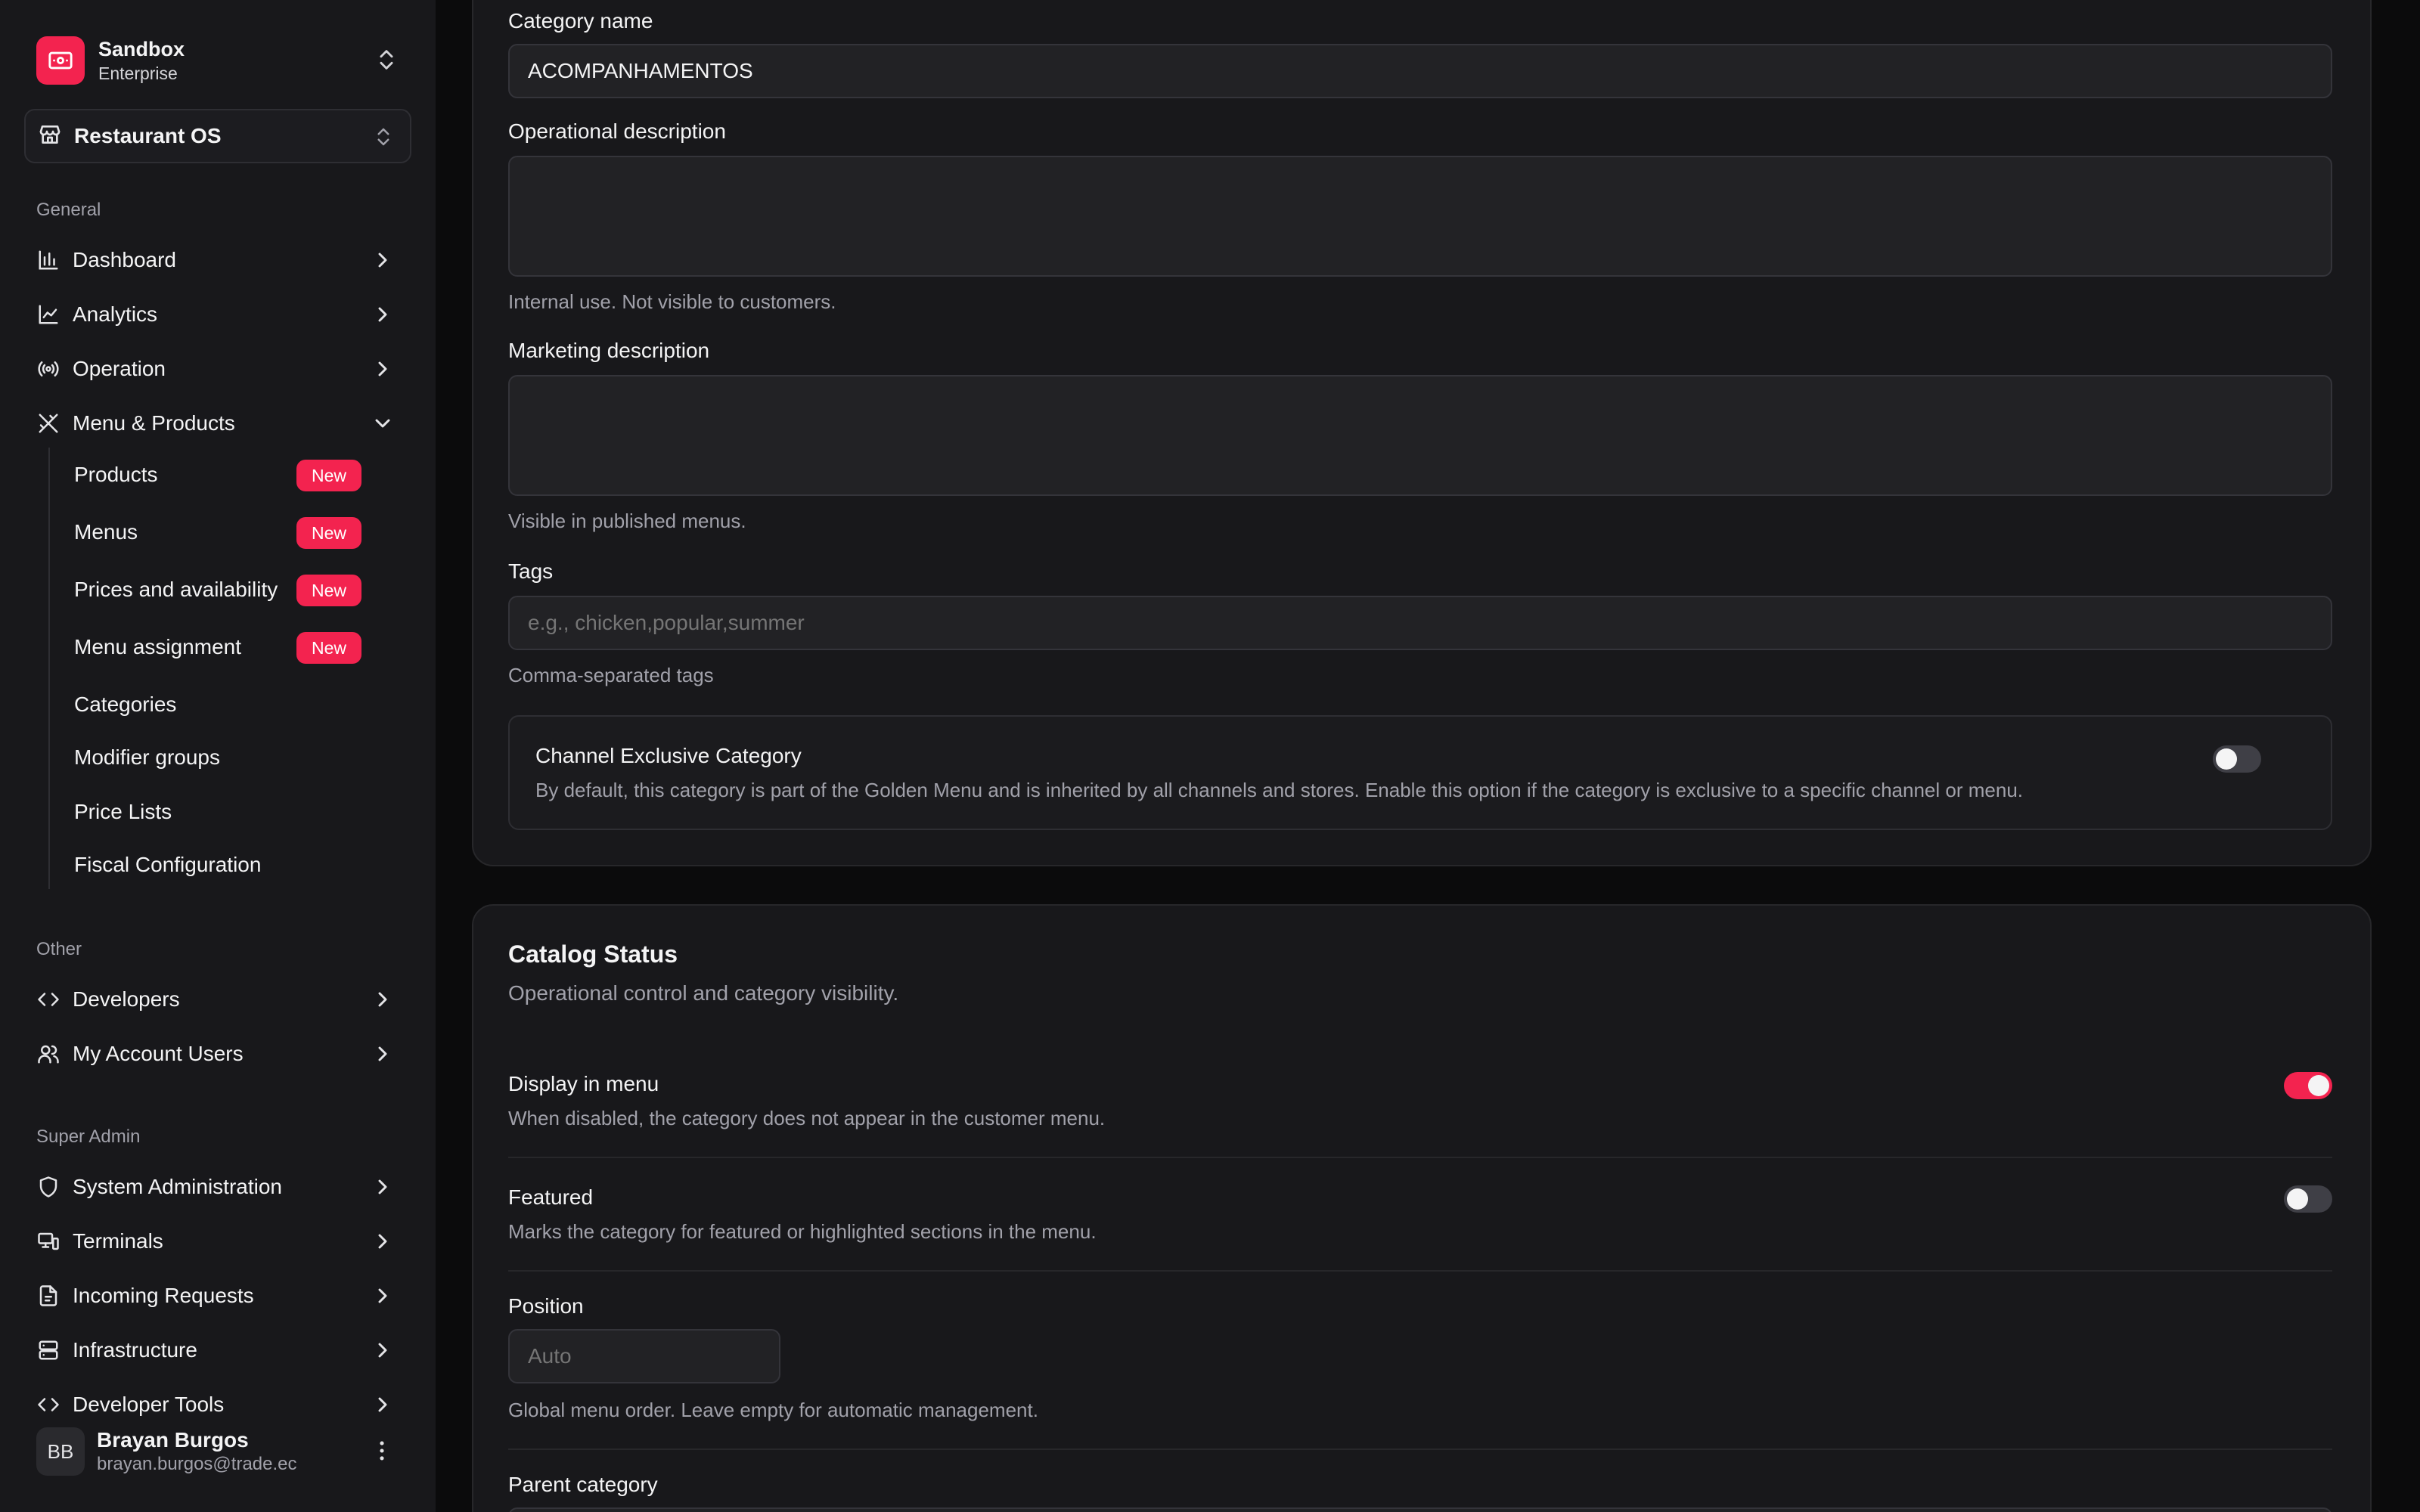 The image size is (2420, 1512). What do you see at coordinates (219, 532) in the screenshot?
I see `sidebar-subitem-menus: Menus New` at bounding box center [219, 532].